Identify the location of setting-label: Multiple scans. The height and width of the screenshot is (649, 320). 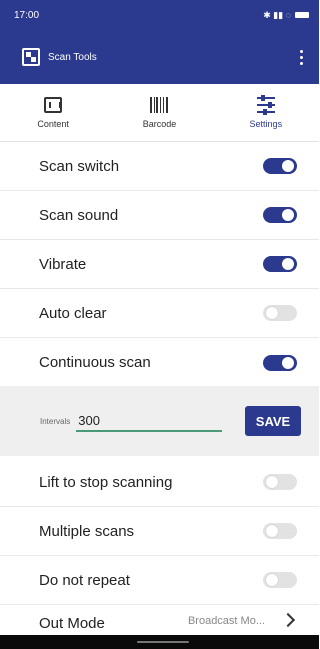
(87, 531).